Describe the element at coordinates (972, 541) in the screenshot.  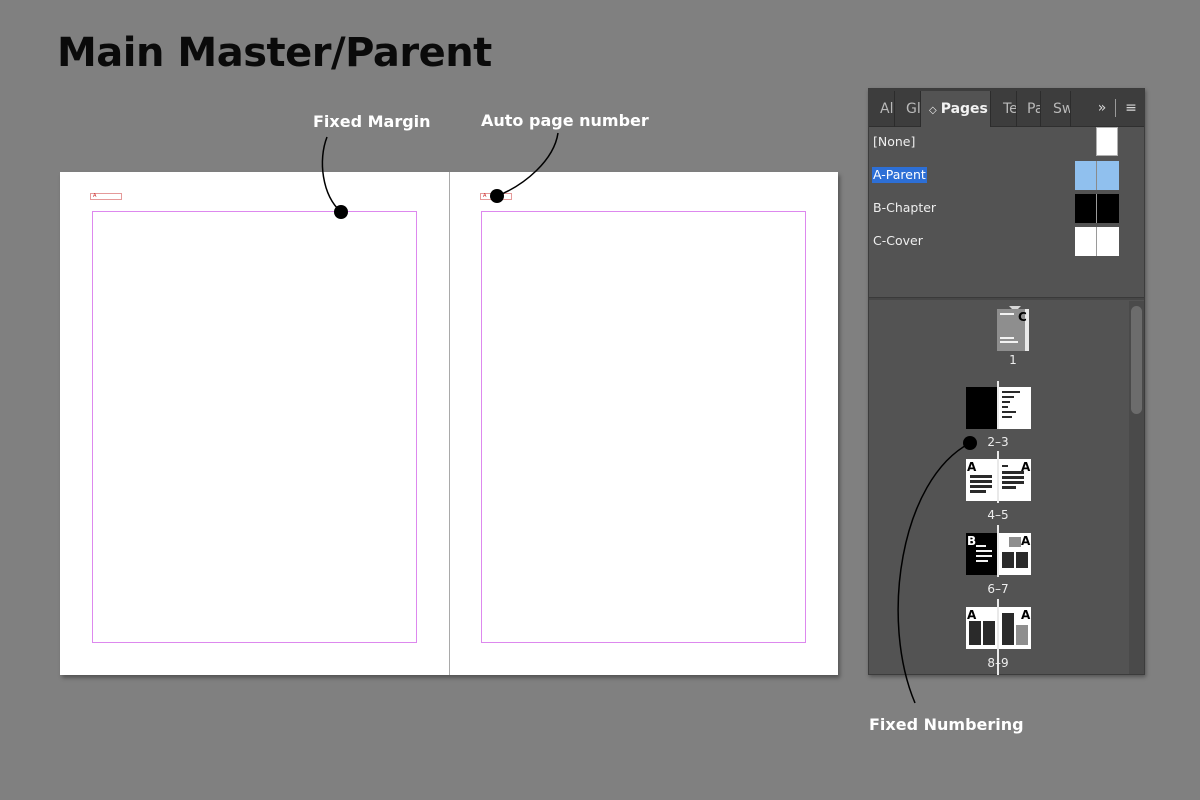
I see `applied-master-letter: B` at that location.